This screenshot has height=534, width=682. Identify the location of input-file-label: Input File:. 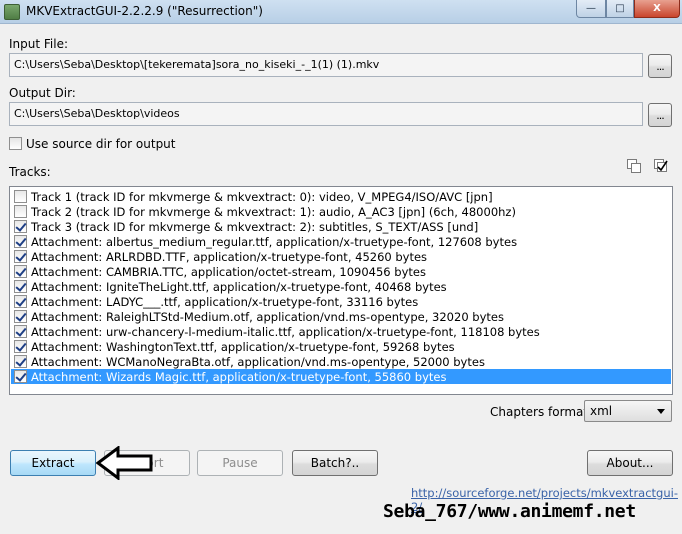
(39, 44).